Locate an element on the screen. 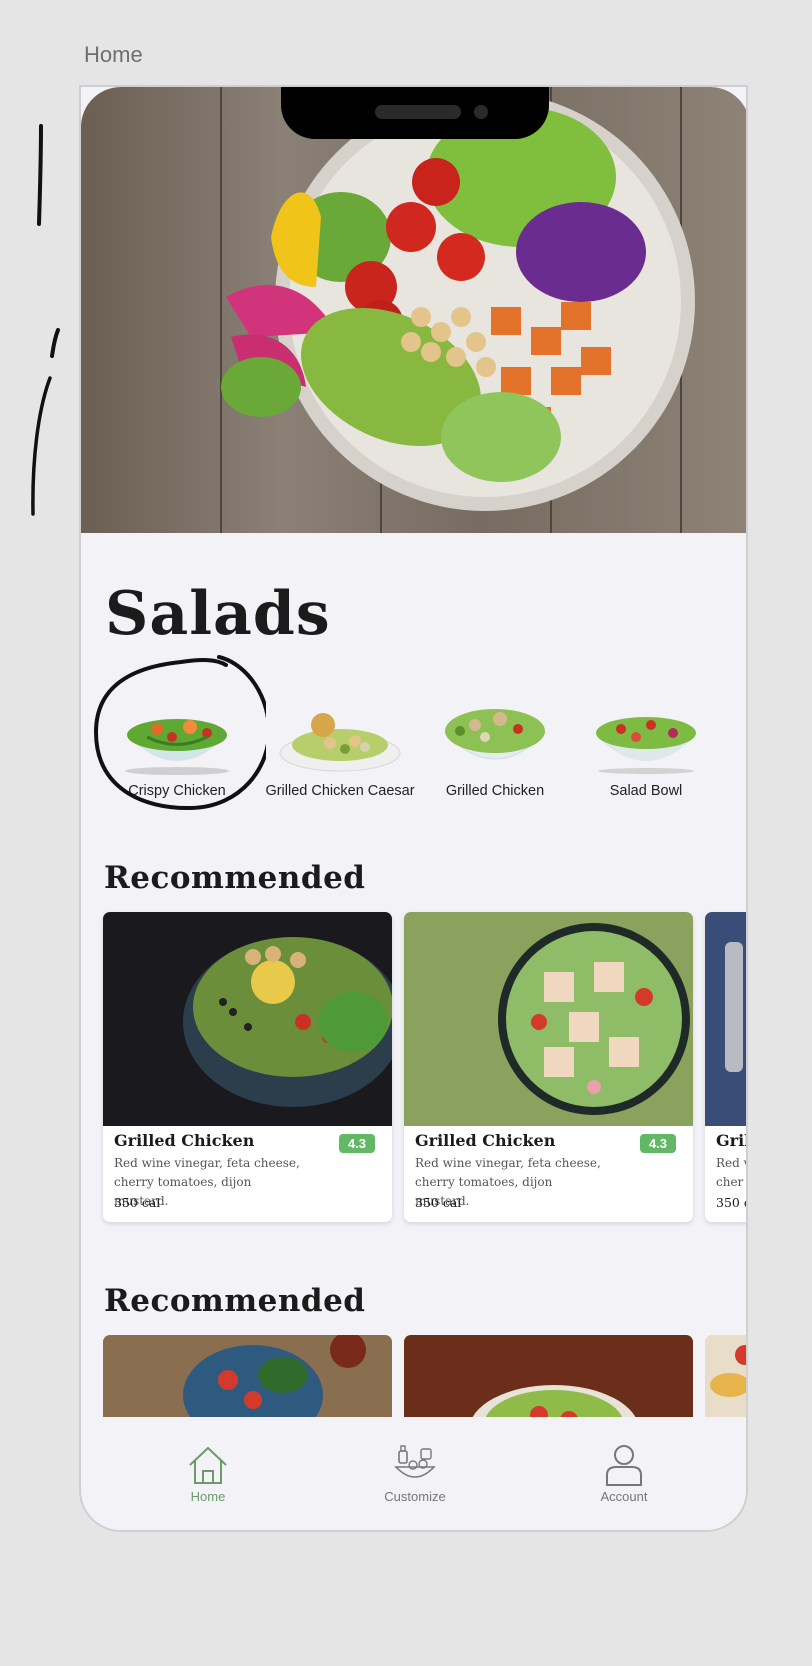 The image size is (812, 1666). category-grilled-chicken: Grilled Chicken is located at coordinates (495, 748).